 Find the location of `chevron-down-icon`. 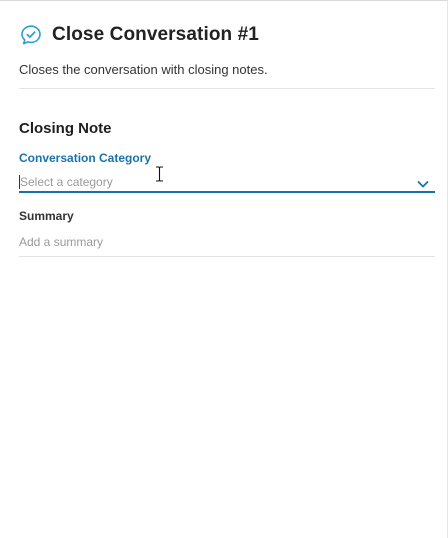

chevron-down-icon is located at coordinates (423, 182).